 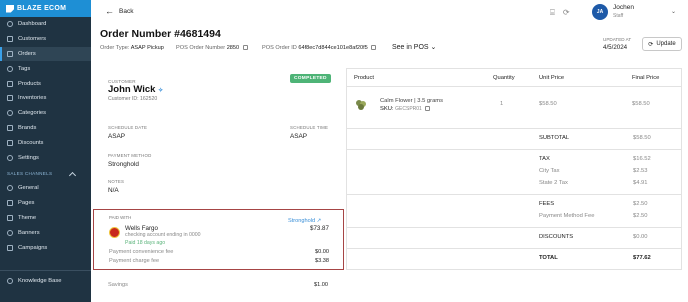 What do you see at coordinates (32, 39) in the screenshot?
I see `sidebar-item-label: Customers` at bounding box center [32, 39].